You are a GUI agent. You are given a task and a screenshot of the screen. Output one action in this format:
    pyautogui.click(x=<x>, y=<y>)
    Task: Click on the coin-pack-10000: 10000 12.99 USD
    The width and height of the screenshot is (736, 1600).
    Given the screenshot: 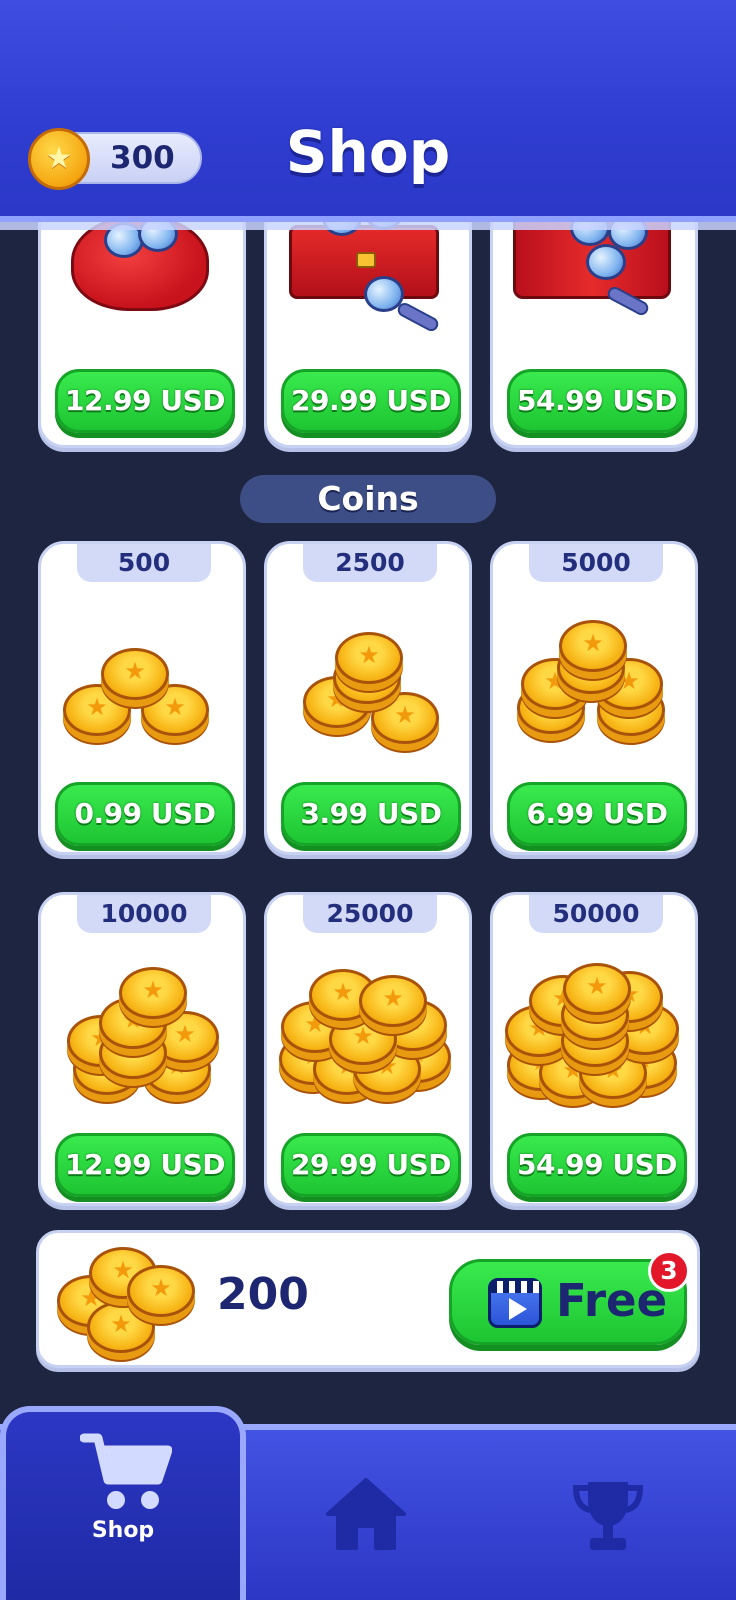 What is the action you would take?
    pyautogui.click(x=142, y=1049)
    